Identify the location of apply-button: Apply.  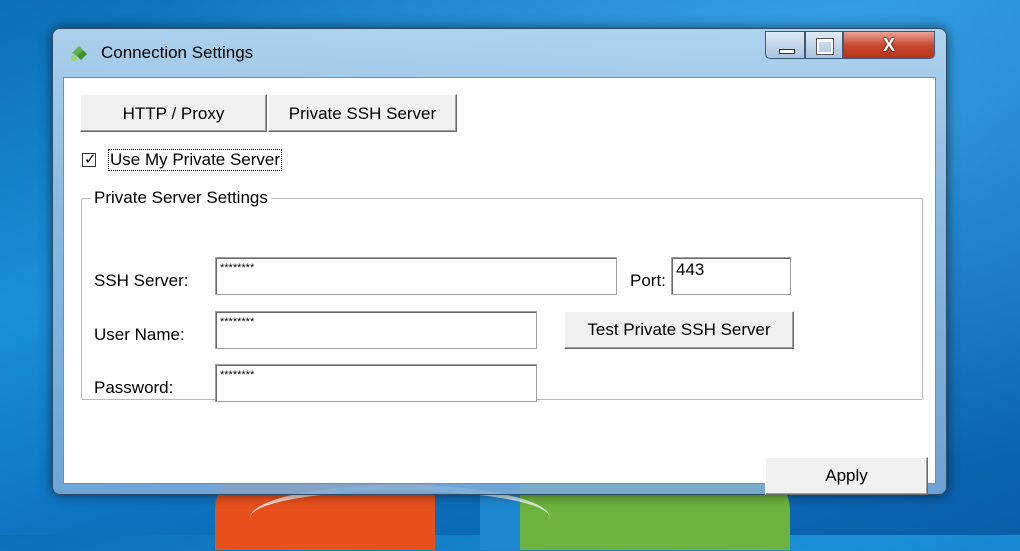
(846, 476).